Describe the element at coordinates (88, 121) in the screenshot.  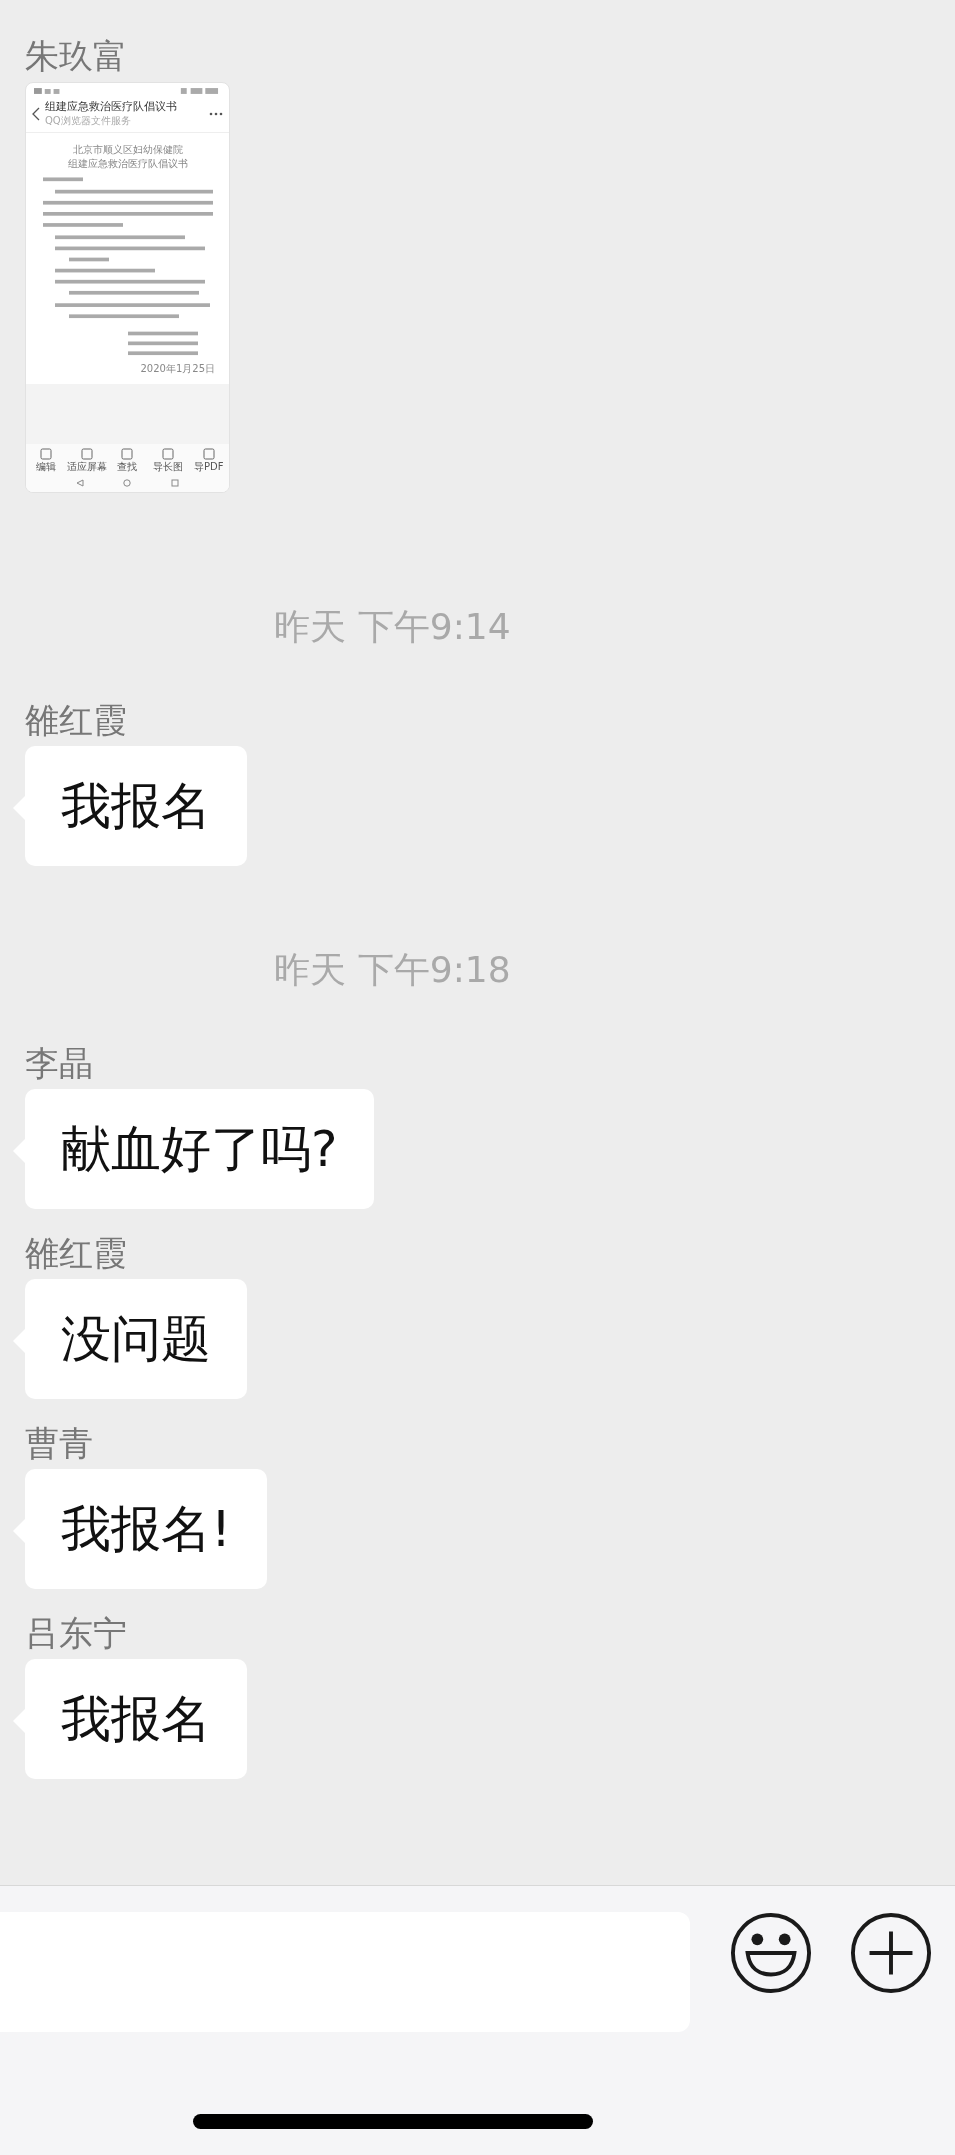
I see `document-source: QQ浏览器文件服务` at that location.